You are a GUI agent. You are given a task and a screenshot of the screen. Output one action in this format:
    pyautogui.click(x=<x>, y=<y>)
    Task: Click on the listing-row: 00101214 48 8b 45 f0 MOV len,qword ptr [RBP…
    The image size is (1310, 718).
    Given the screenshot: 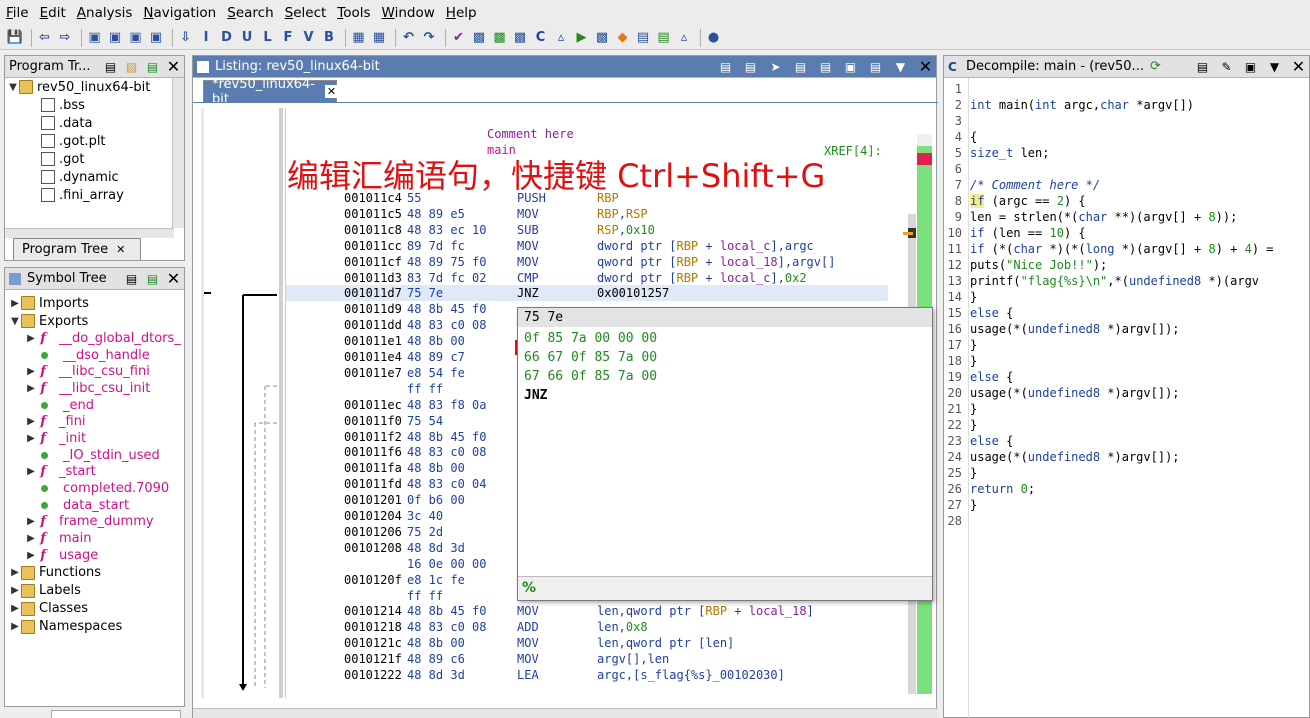 What is the action you would take?
    pyautogui.click(x=587, y=611)
    